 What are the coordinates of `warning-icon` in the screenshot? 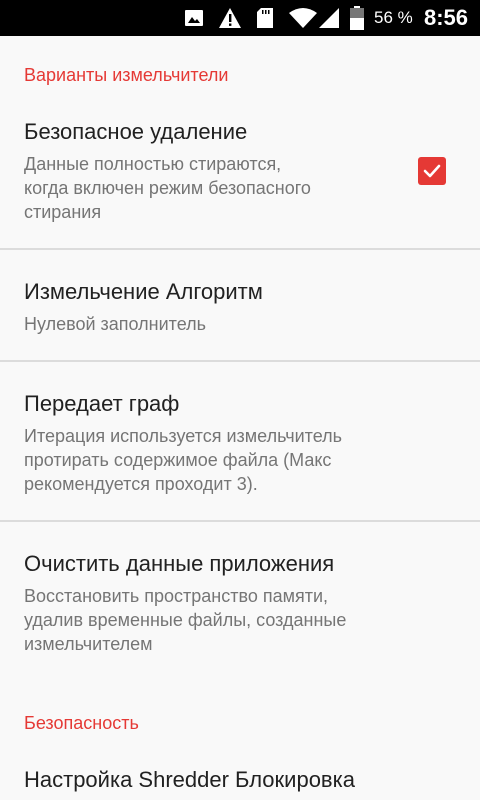 It's located at (230, 18).